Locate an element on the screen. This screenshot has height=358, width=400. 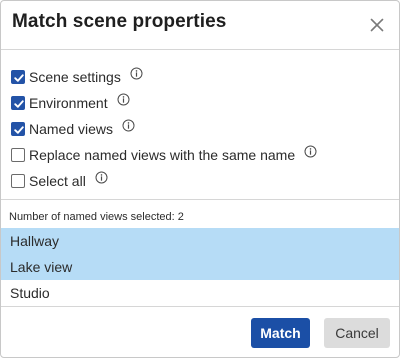
replace-named-views-label: Replace named views with the same name is located at coordinates (162, 155).